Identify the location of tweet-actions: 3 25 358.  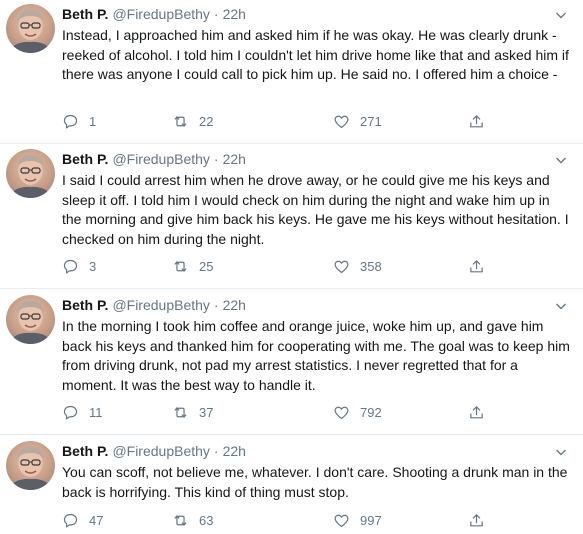
(282, 266).